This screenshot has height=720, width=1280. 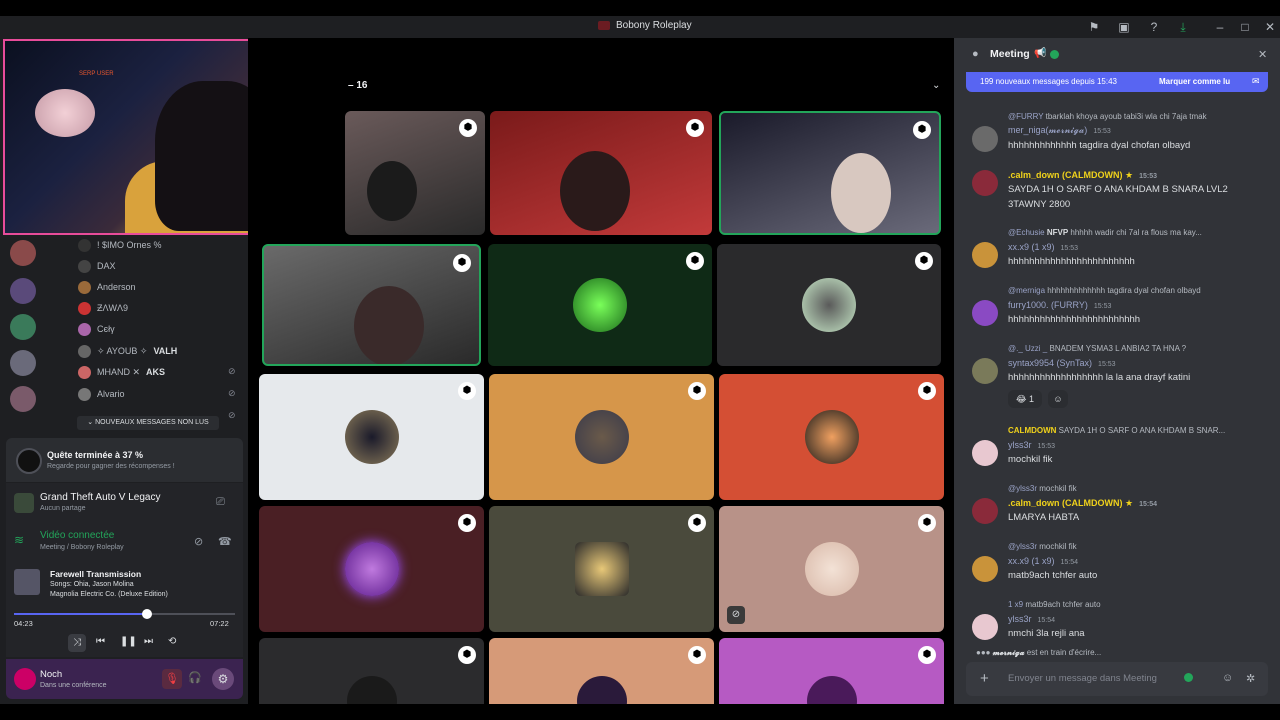 I want to click on member-item: ! $IMO Ornes %, so click(x=120, y=245).